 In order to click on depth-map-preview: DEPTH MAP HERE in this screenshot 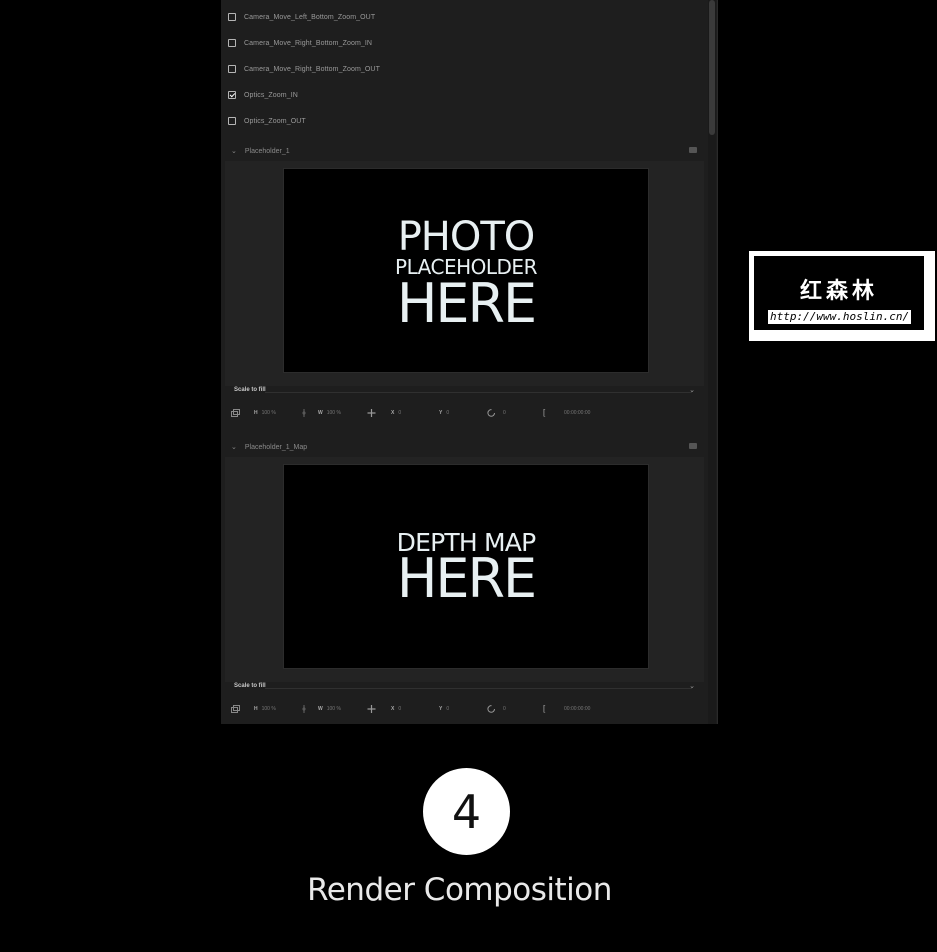, I will do `click(466, 566)`.